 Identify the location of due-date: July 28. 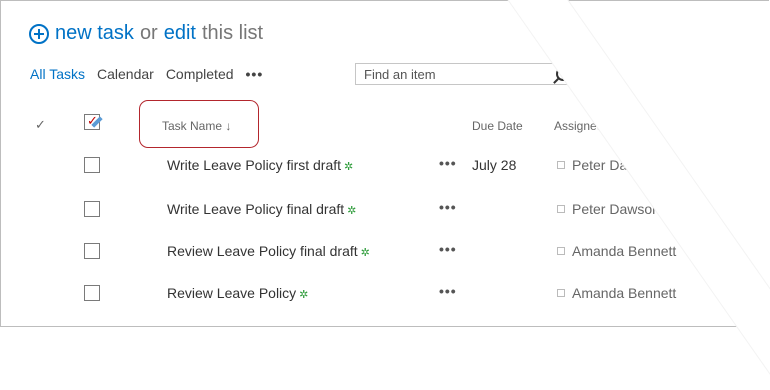
(494, 165).